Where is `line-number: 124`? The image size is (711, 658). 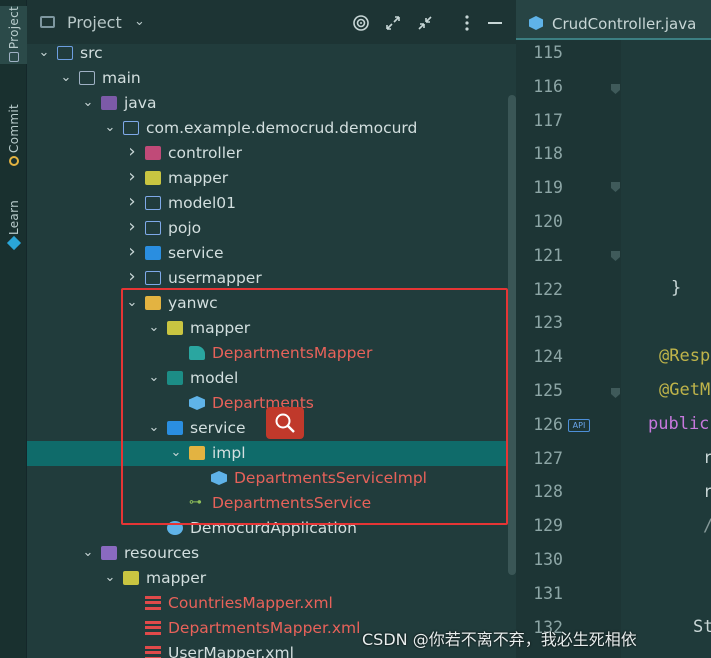 line-number: 124 is located at coordinates (548, 357).